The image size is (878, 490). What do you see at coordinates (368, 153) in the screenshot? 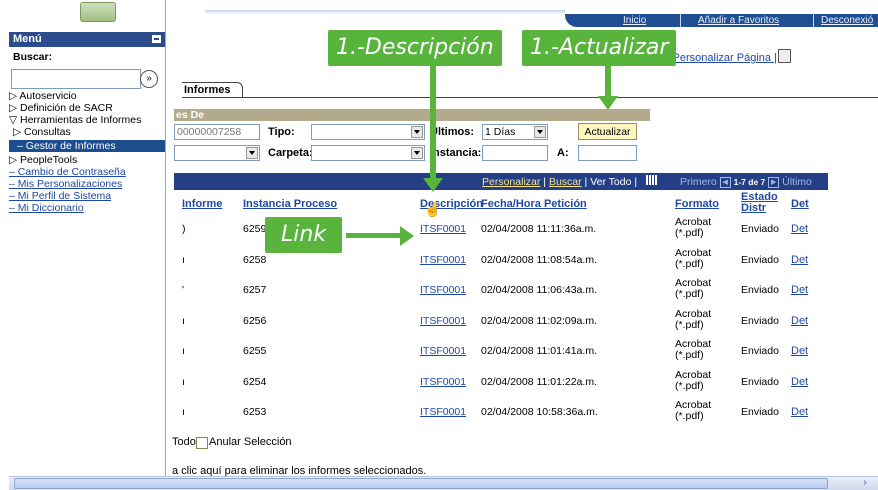
I see `carpeta-select` at bounding box center [368, 153].